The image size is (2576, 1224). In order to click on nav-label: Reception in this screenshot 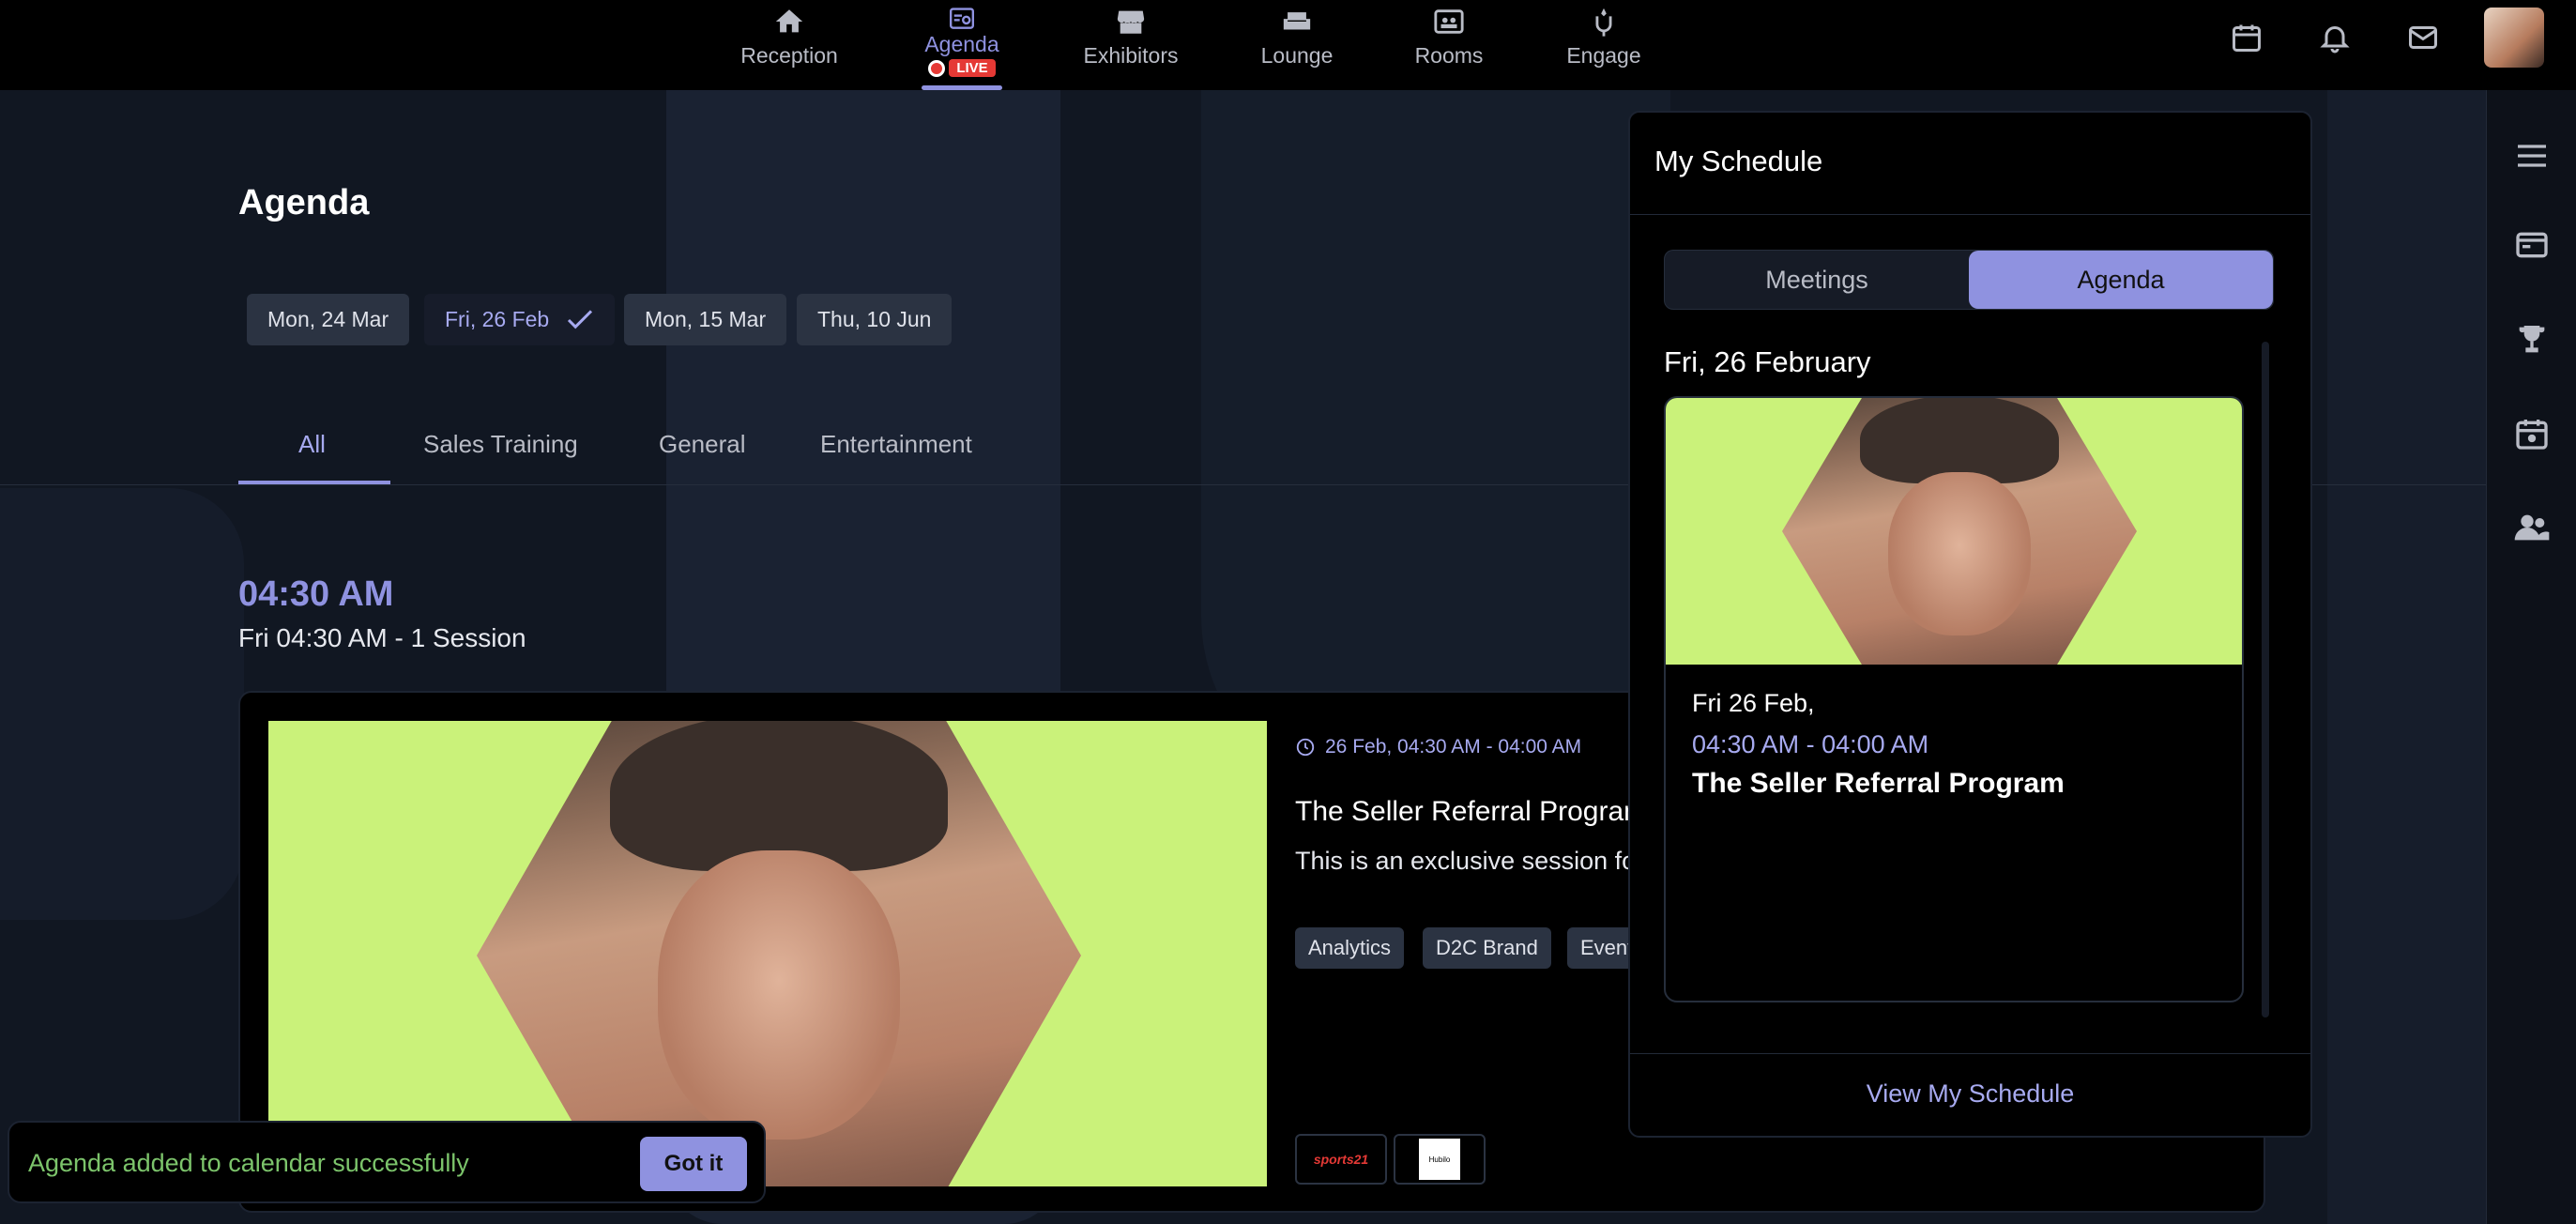, I will do `click(789, 55)`.